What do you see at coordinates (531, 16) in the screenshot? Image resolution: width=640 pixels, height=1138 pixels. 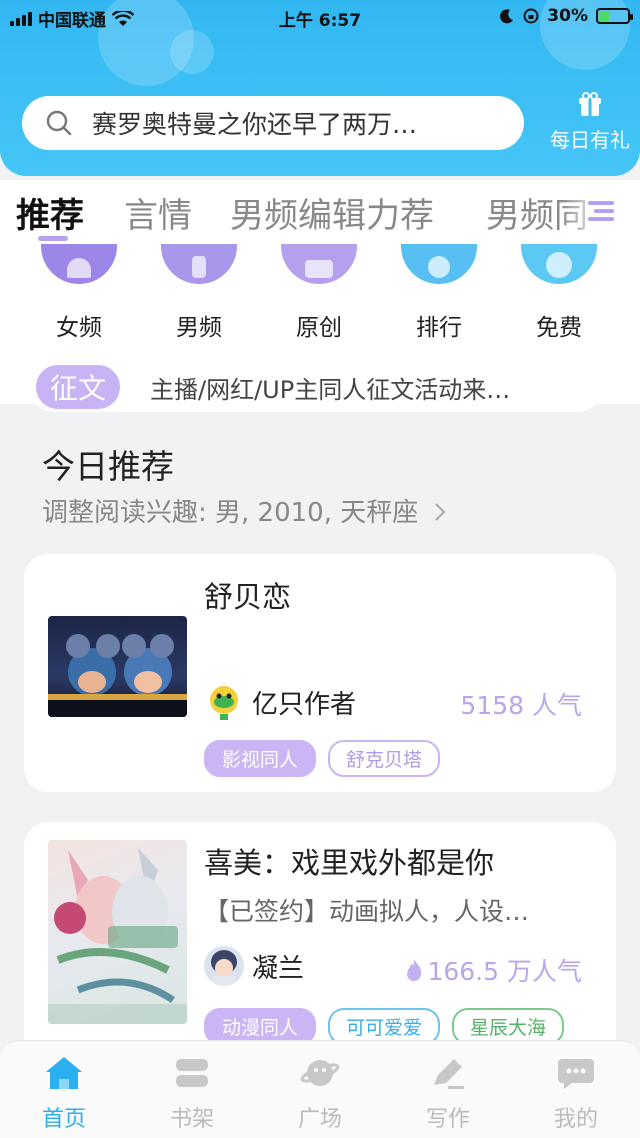 I see `lock-rotation-icon` at bounding box center [531, 16].